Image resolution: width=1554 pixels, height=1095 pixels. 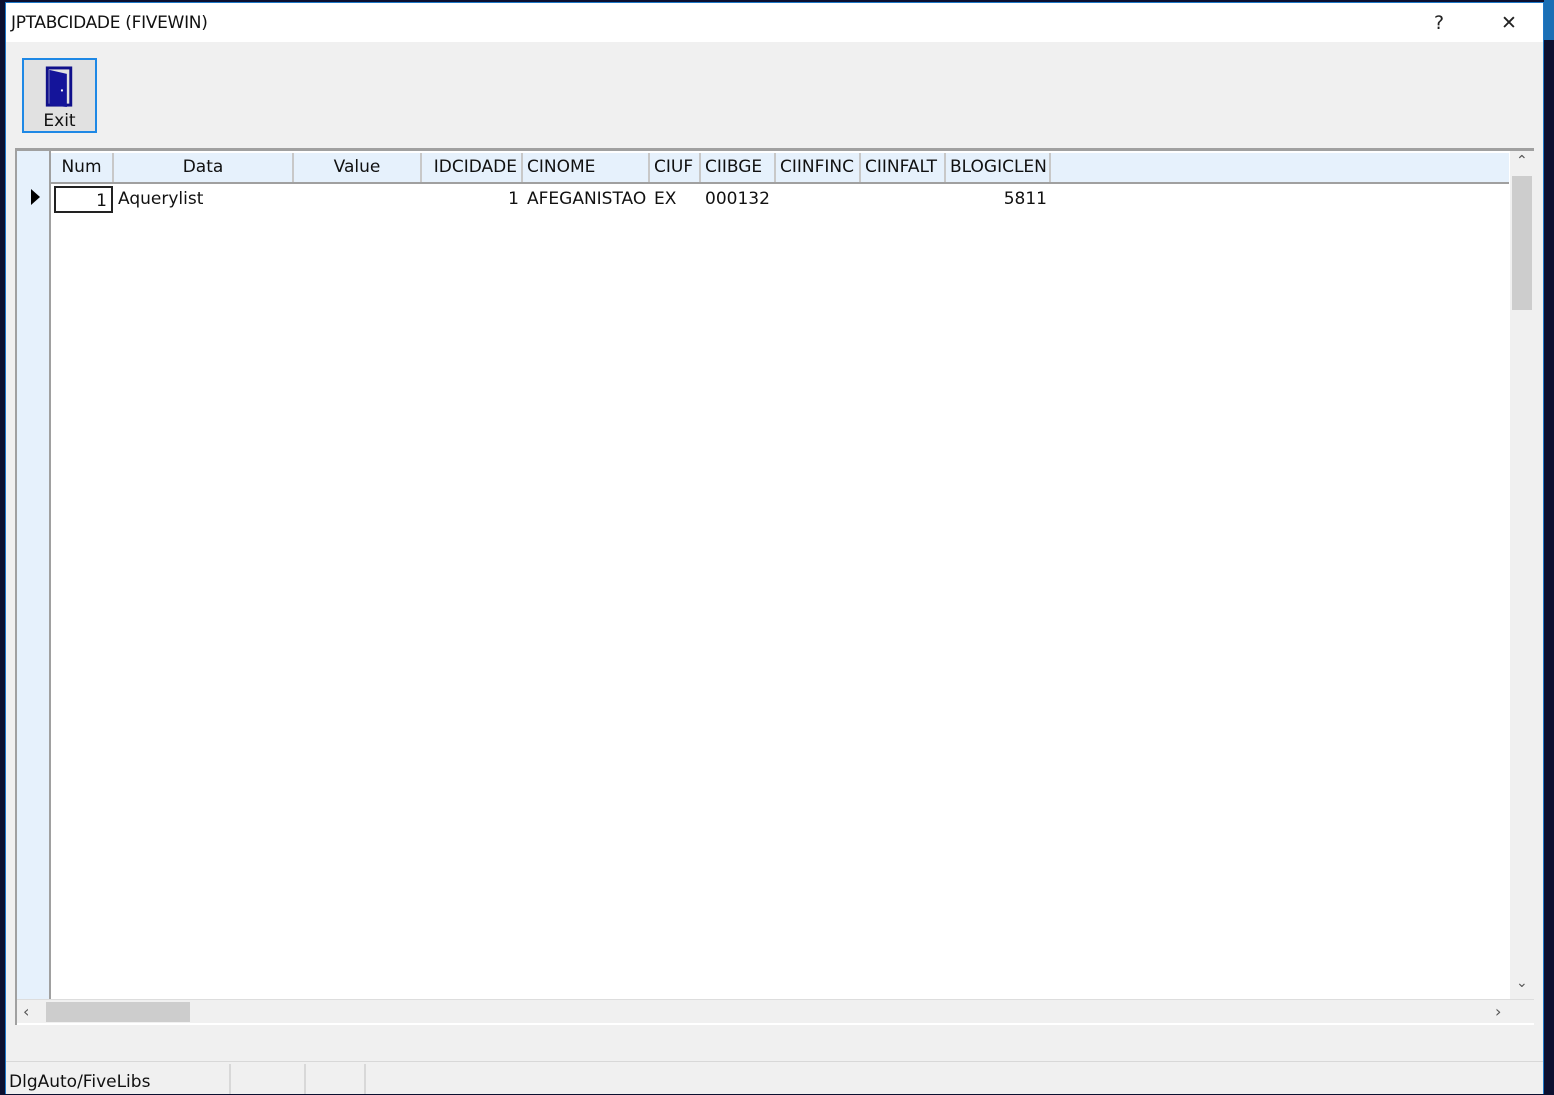 I want to click on column-header-value: Value, so click(x=358, y=167).